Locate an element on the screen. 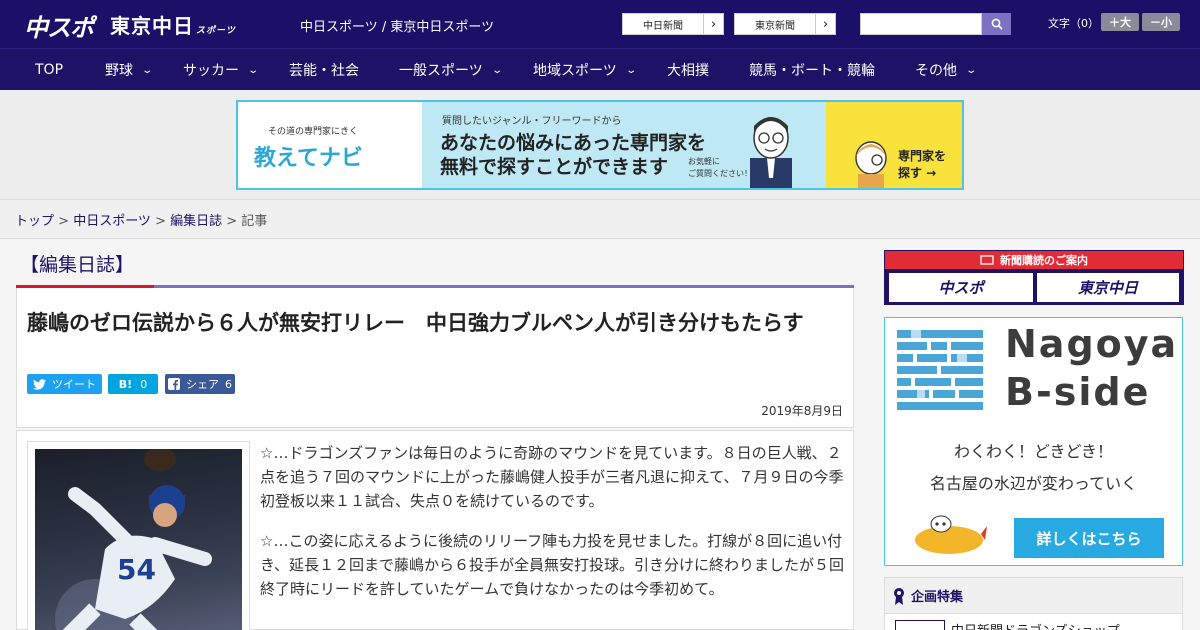  bside-title: Nagoya B-side is located at coordinates (1091, 368).